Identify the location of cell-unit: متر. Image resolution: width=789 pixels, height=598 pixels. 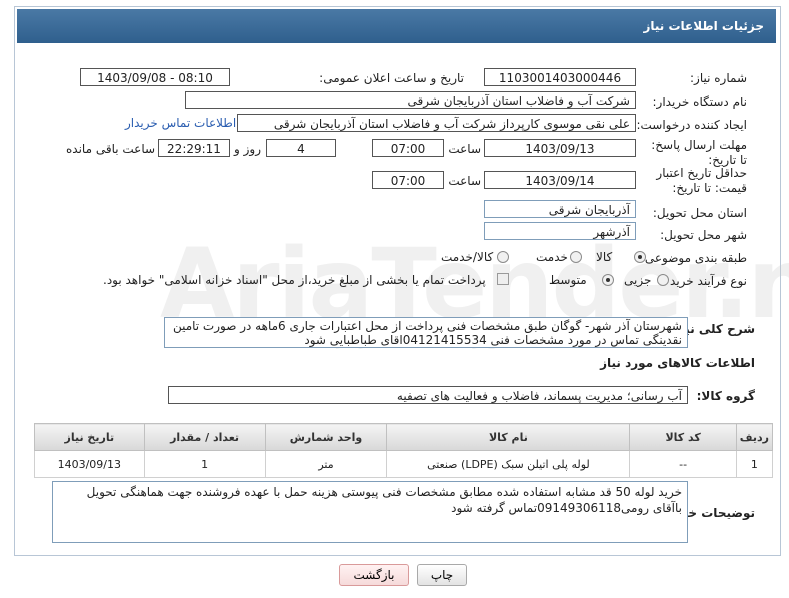
(326, 464).